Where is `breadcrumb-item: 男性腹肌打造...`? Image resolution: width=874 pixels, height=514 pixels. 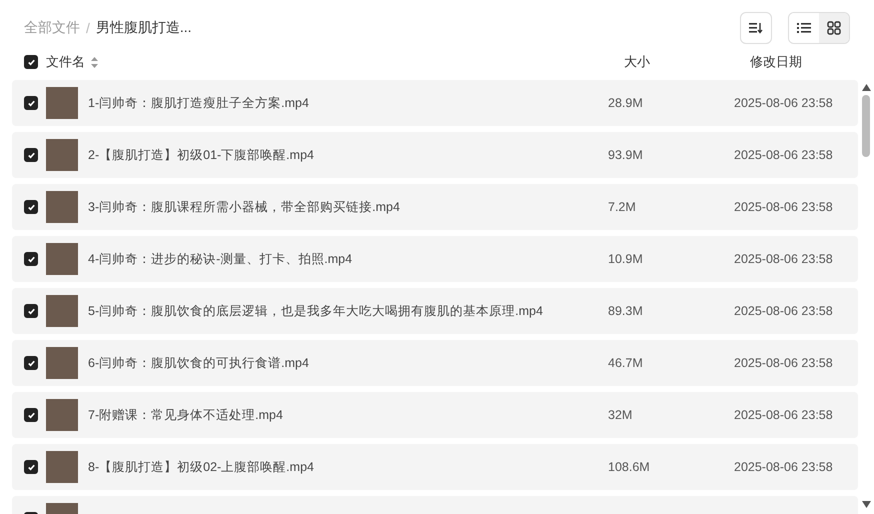 breadcrumb-item: 男性腹肌打造... is located at coordinates (144, 28).